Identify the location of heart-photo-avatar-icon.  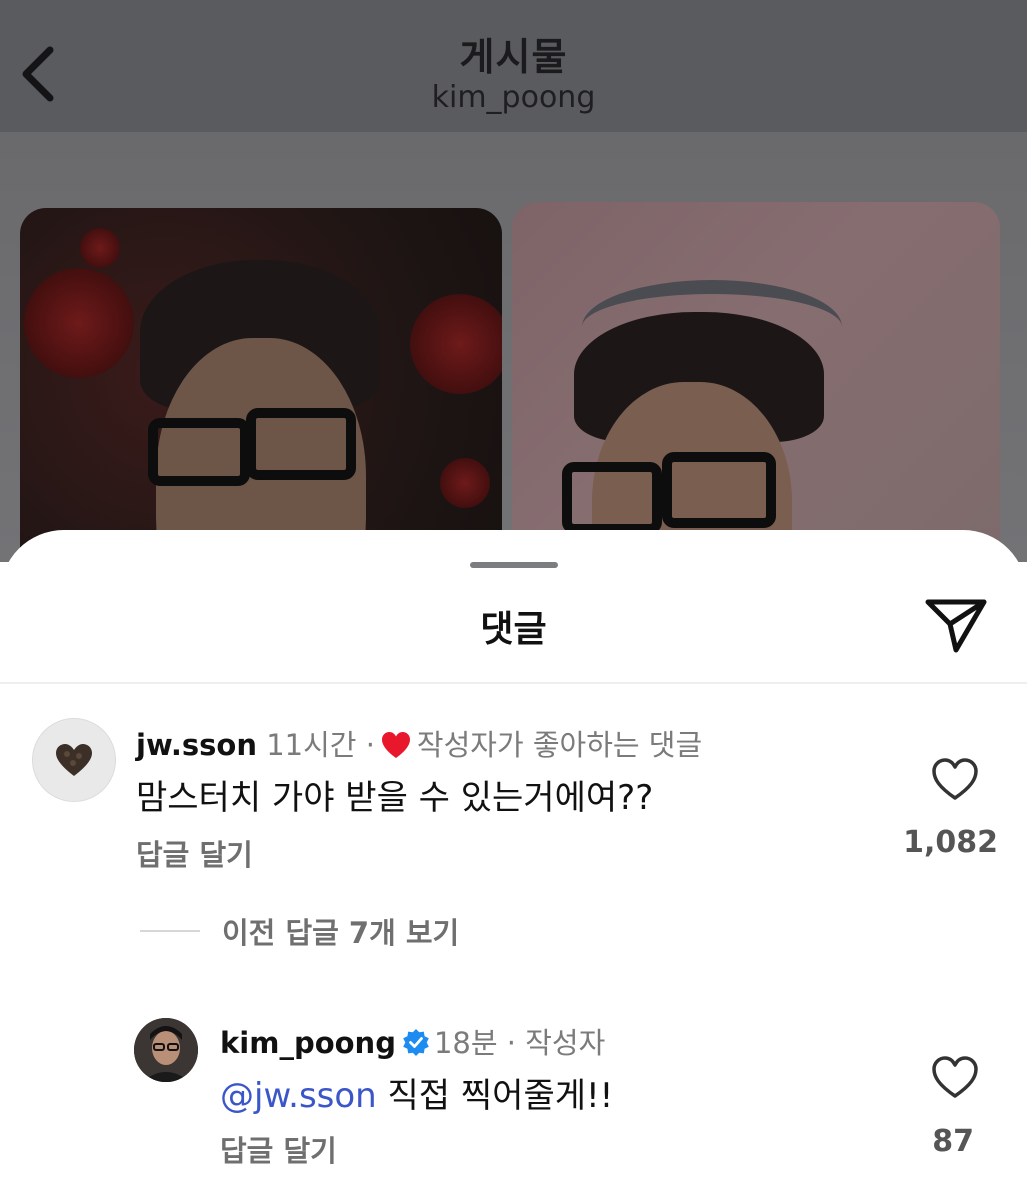
(74, 760).